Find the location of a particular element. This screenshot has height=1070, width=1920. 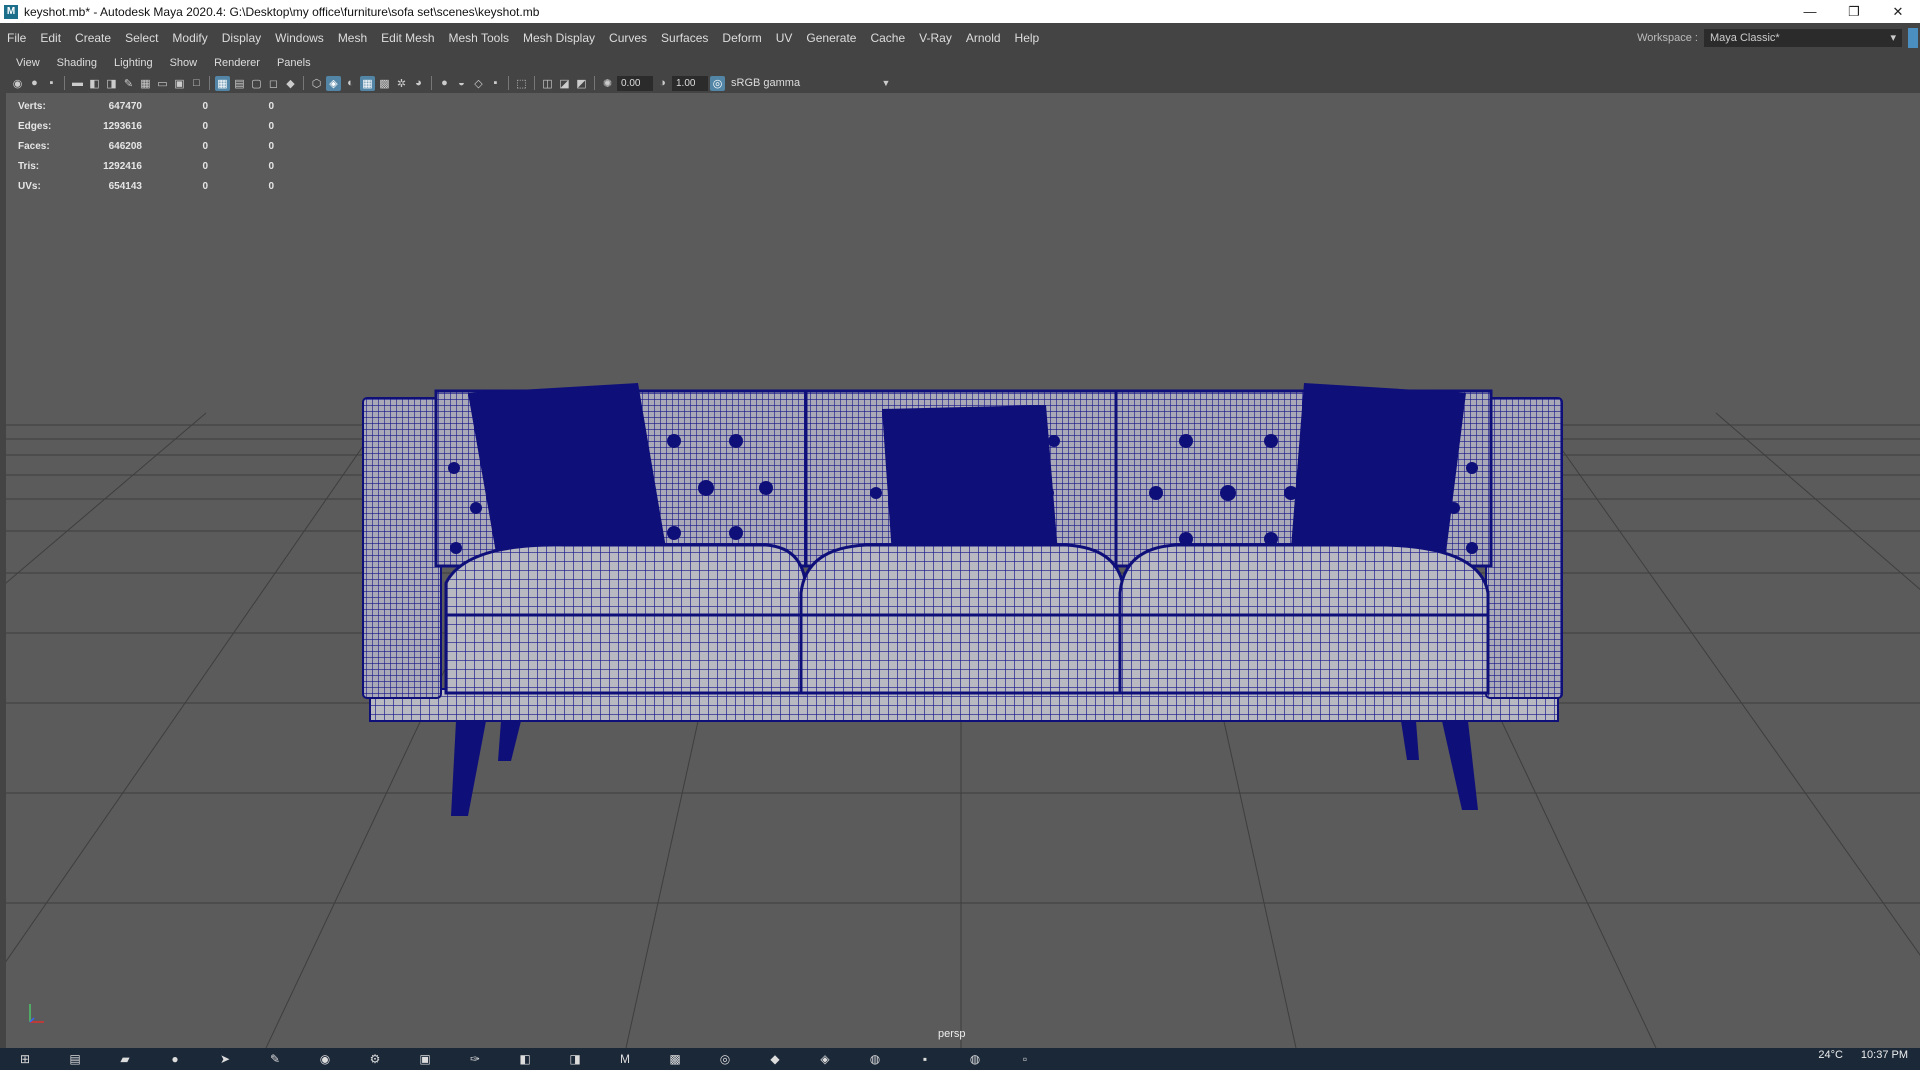

grease-pencil-icon: ✎ is located at coordinates (128, 83).